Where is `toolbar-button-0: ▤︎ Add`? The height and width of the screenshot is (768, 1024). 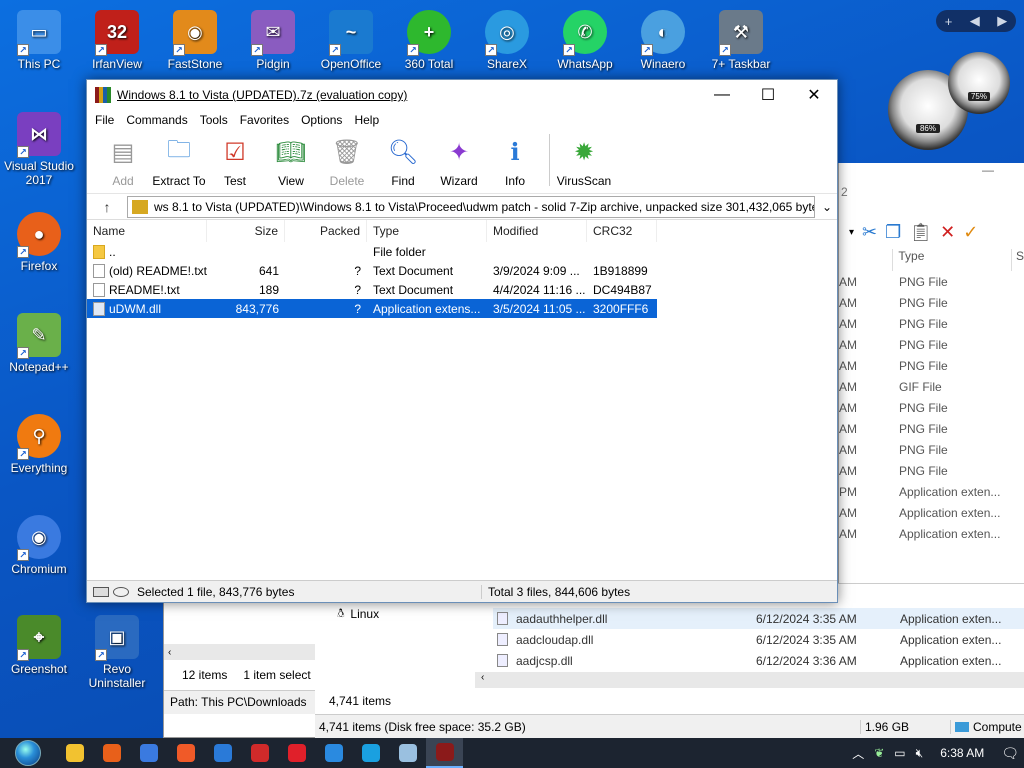
toolbar-button-0: ▤︎ Add is located at coordinates (123, 161).